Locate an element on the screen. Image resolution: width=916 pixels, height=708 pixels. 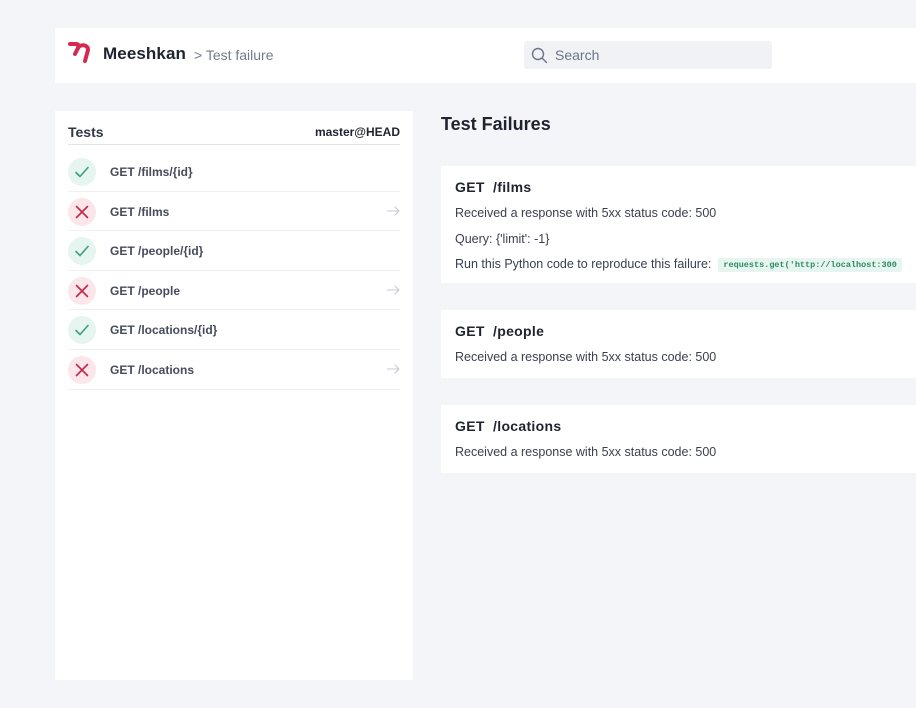
test-label: GET /people/{id} is located at coordinates (157, 251).